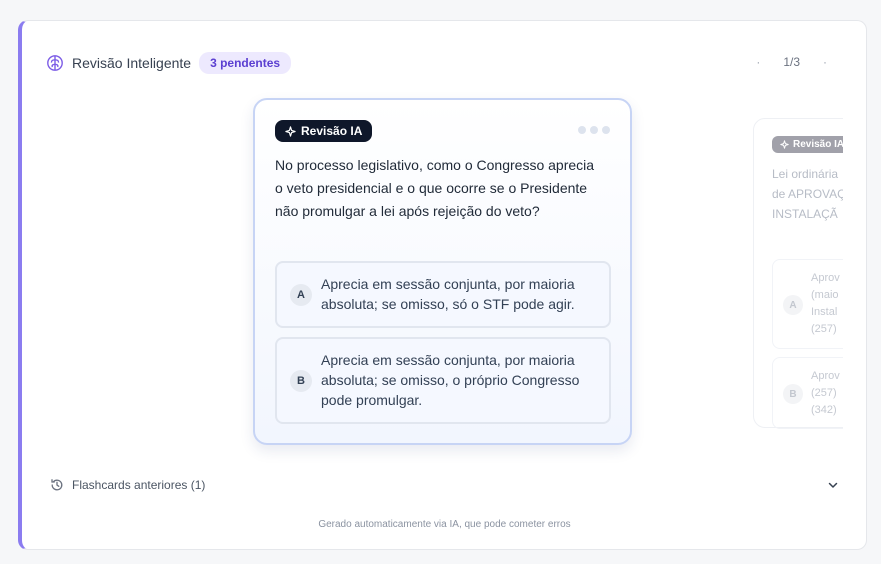 The width and height of the screenshot is (881, 564). Describe the element at coordinates (833, 485) in the screenshot. I see `chevron-down-icon` at that location.